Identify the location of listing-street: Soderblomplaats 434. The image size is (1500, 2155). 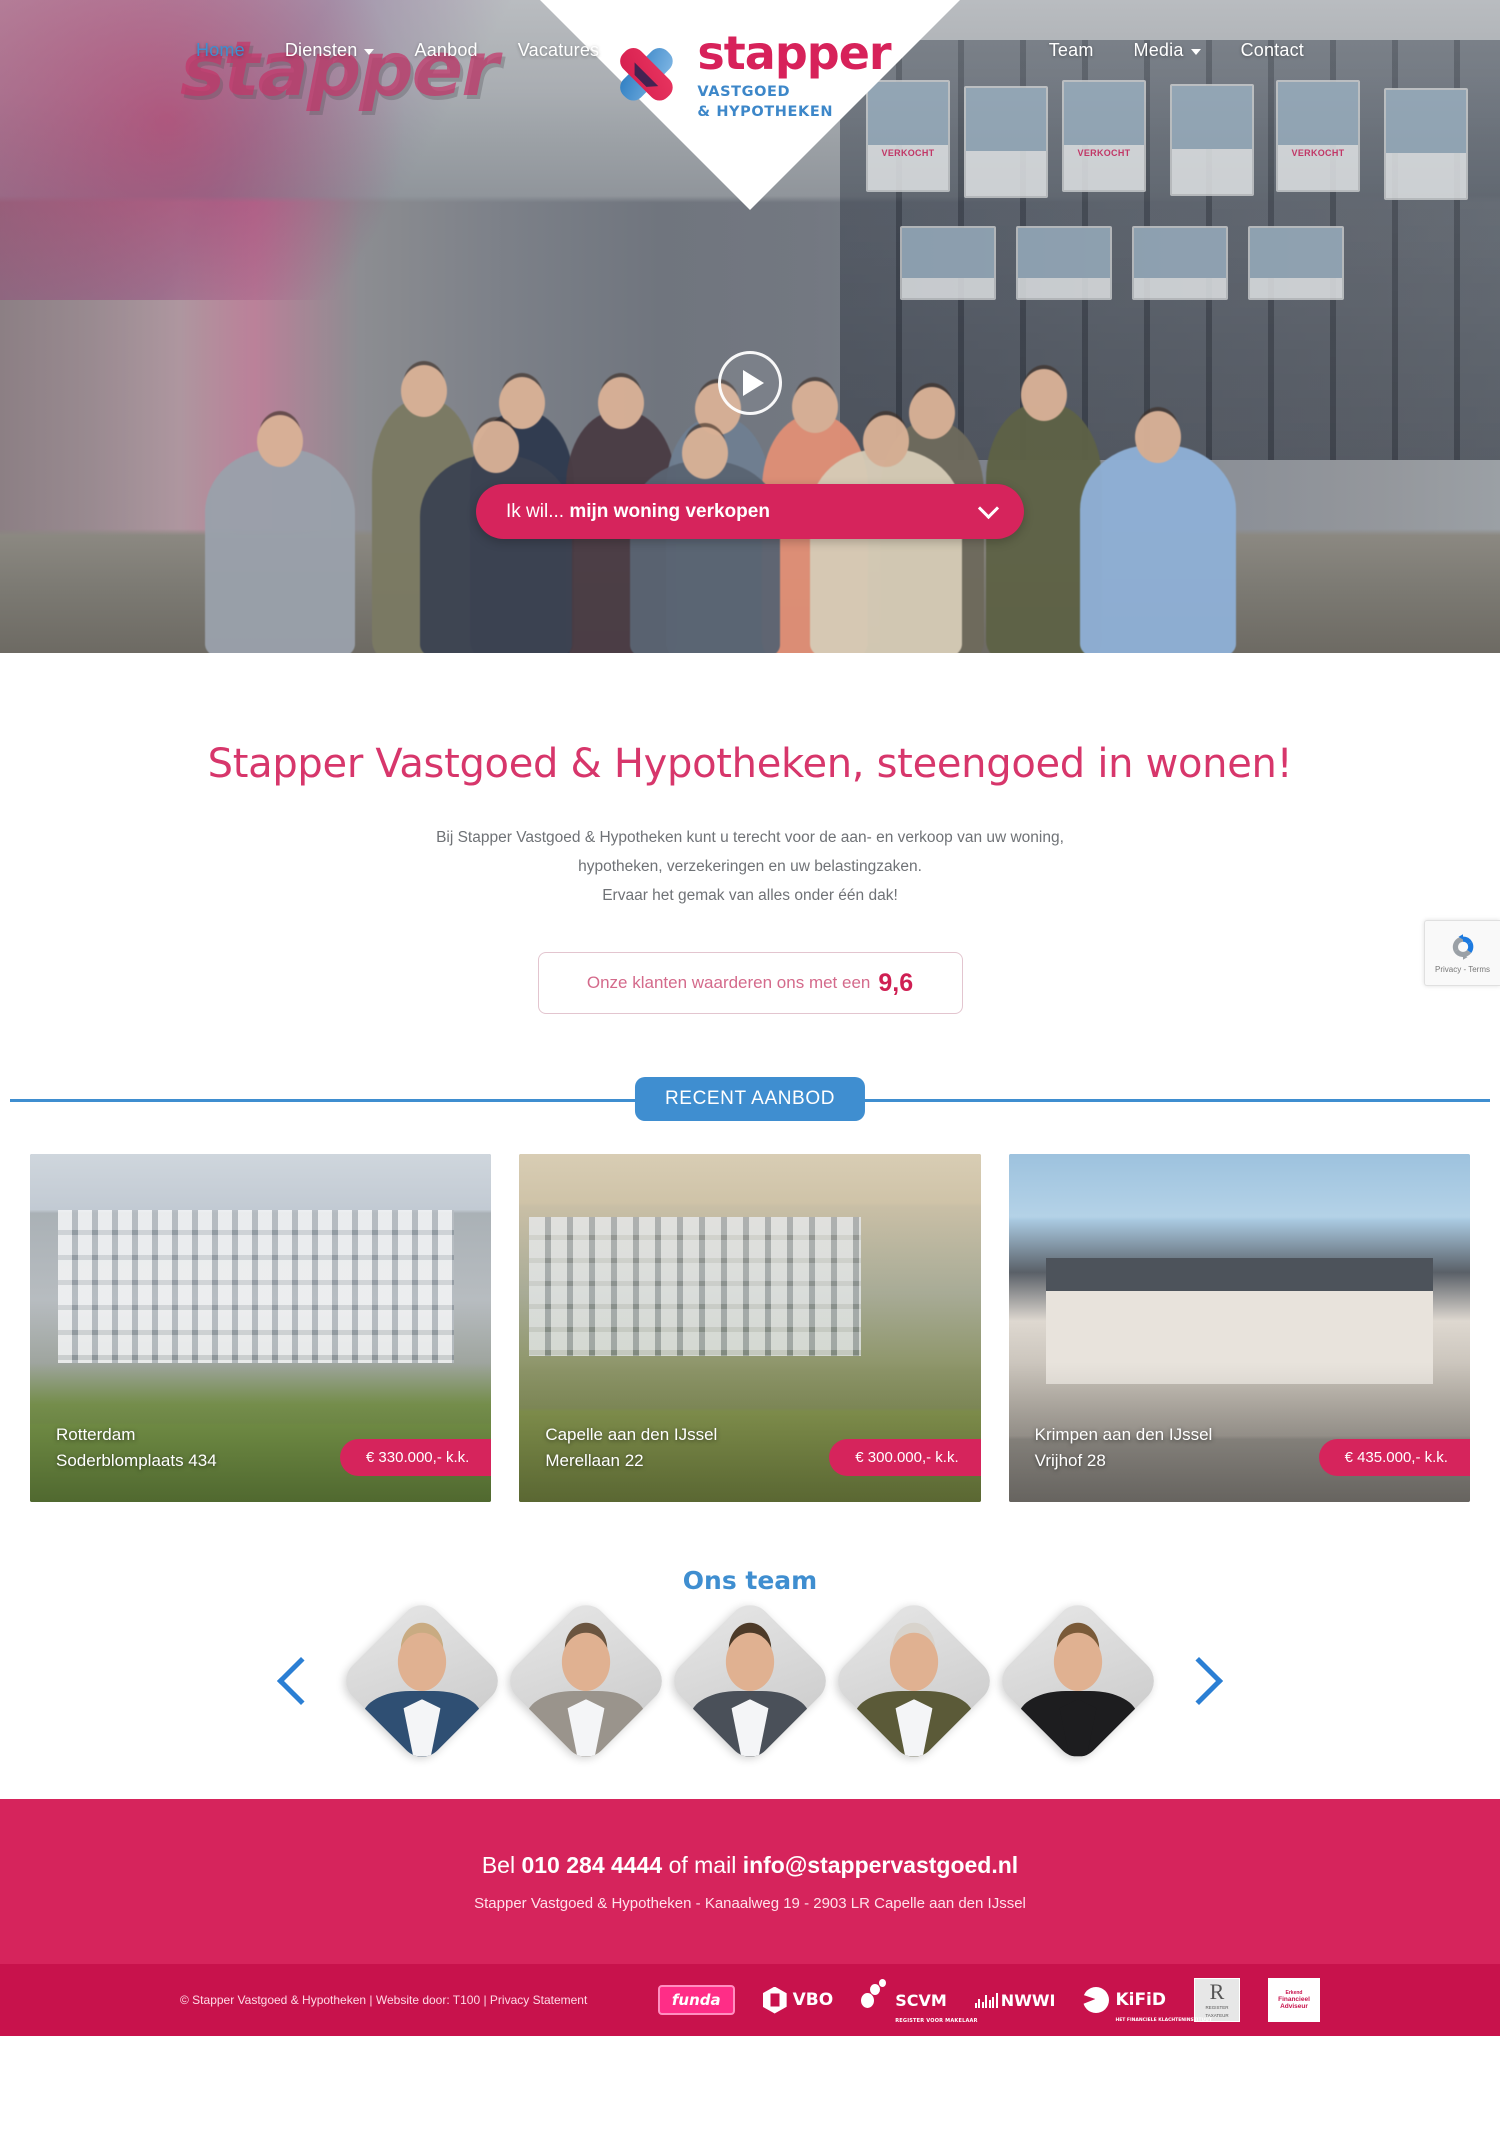
(136, 1460).